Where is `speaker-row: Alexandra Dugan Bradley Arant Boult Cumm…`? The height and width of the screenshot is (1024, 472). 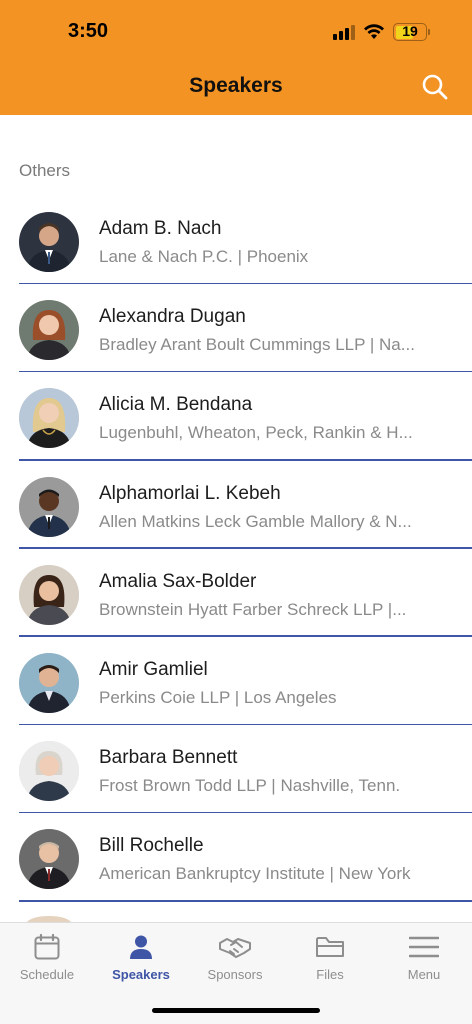 speaker-row: Alexandra Dugan Bradley Arant Boult Cumm… is located at coordinates (236, 328).